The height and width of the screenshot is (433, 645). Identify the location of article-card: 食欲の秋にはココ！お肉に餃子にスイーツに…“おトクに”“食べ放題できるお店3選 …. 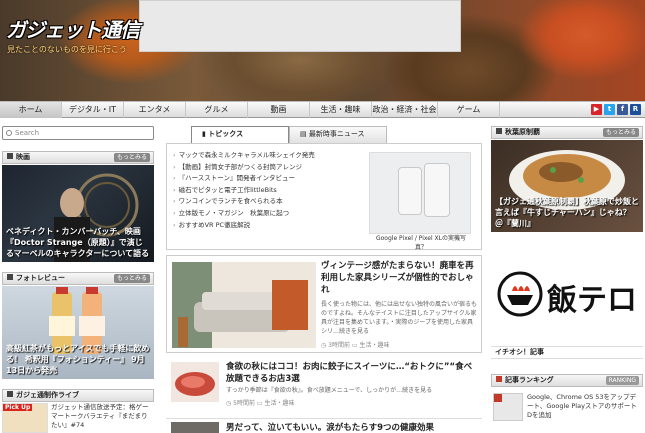
(324, 385).